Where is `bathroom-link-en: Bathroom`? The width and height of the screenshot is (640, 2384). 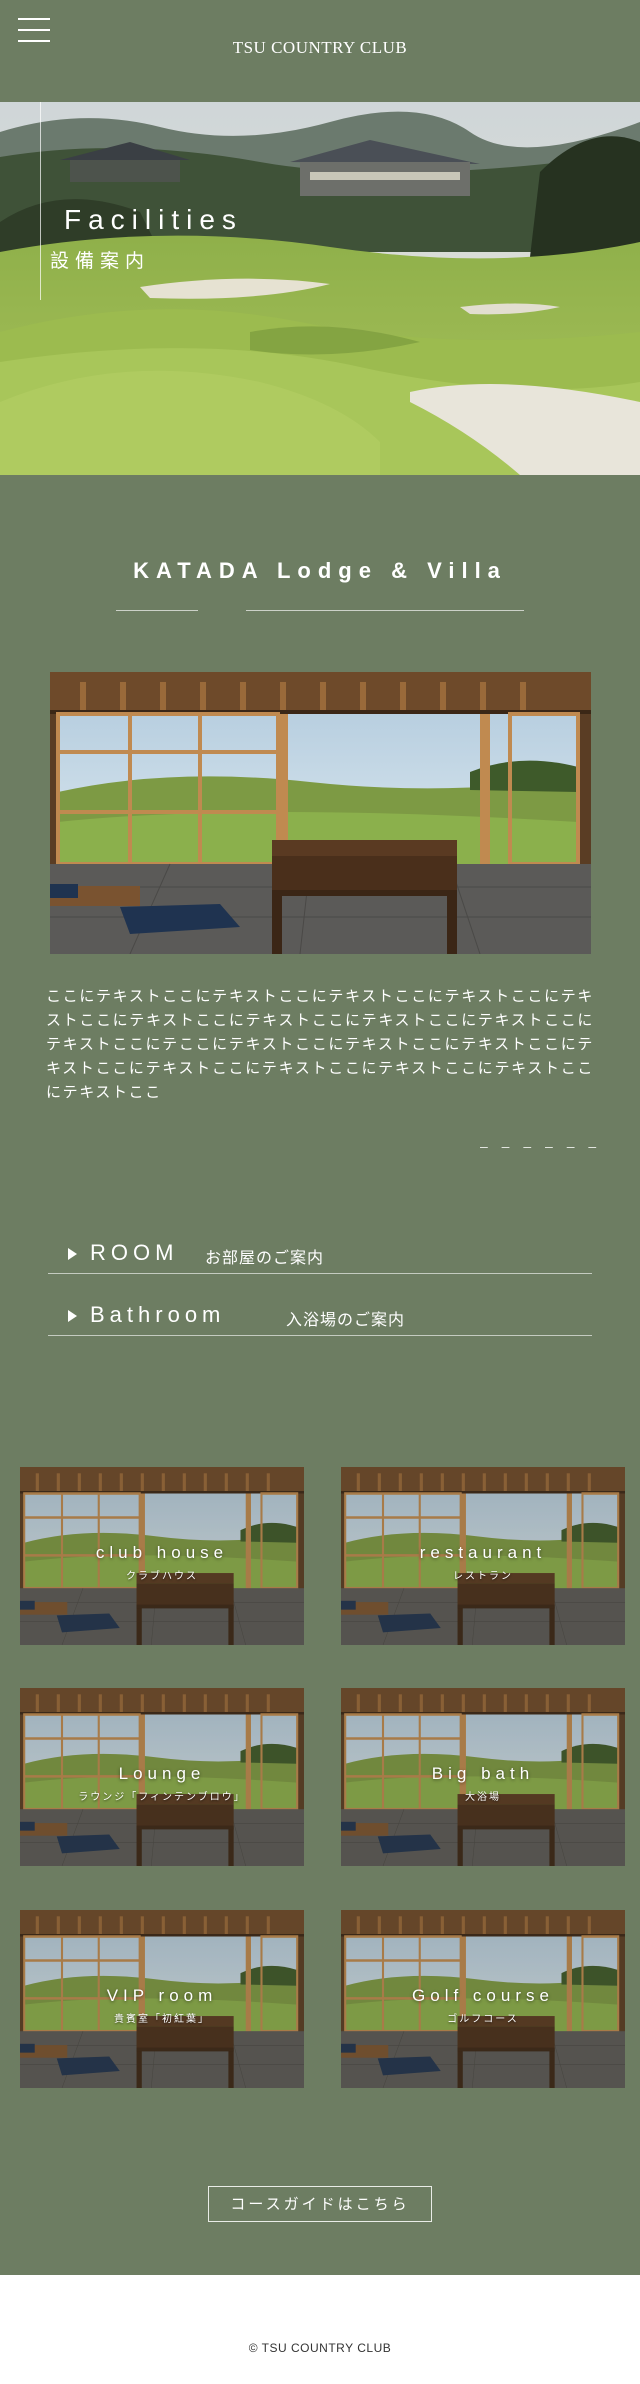 bathroom-link-en: Bathroom is located at coordinates (158, 1314).